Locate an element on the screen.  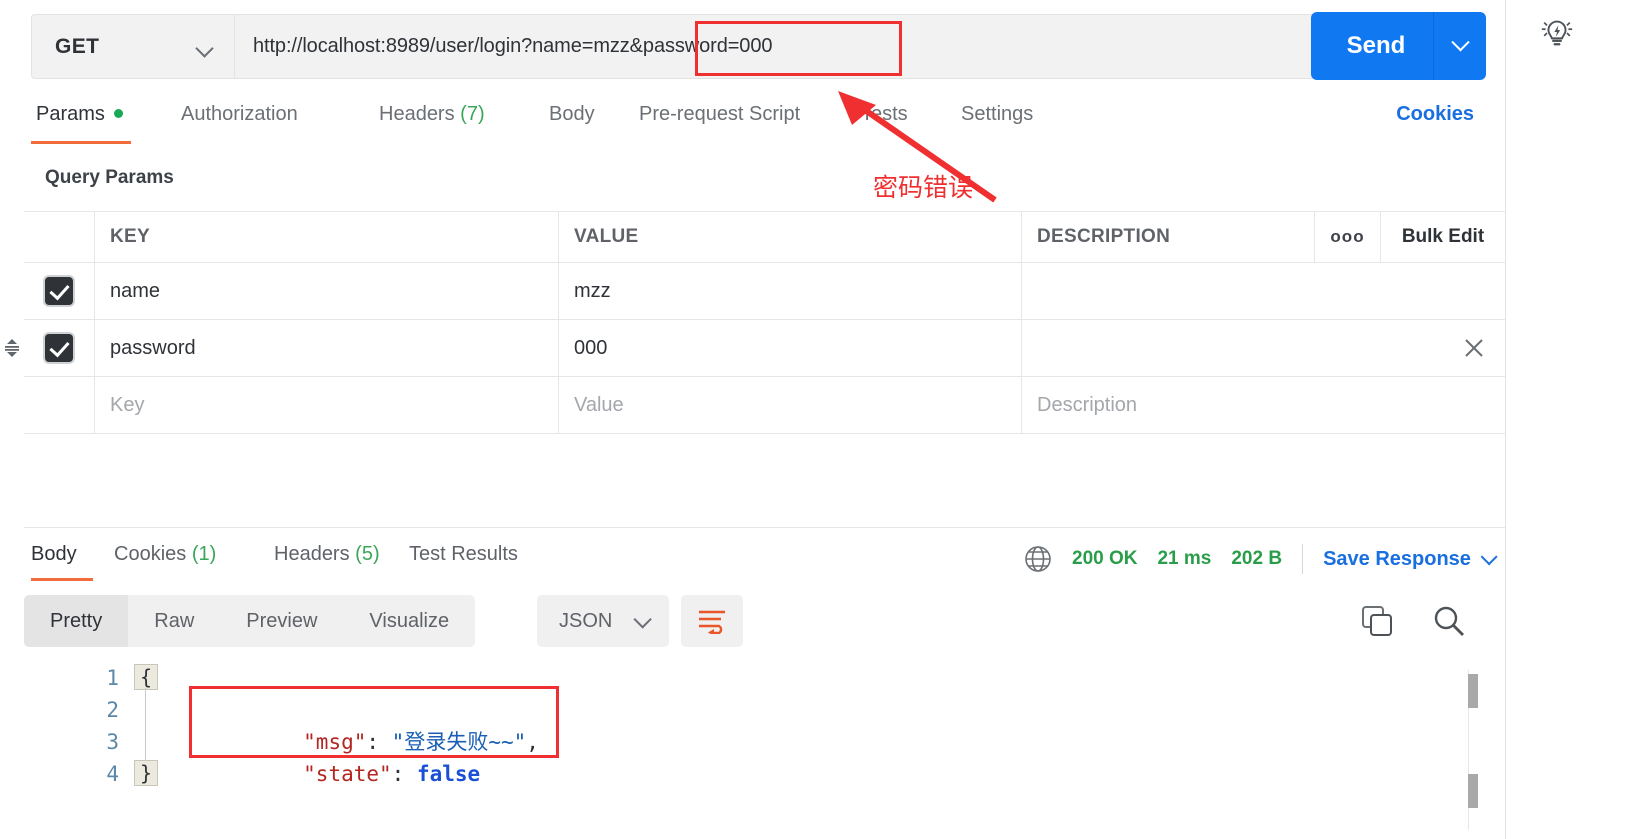
query-params-title: Query Params is located at coordinates (109, 177).